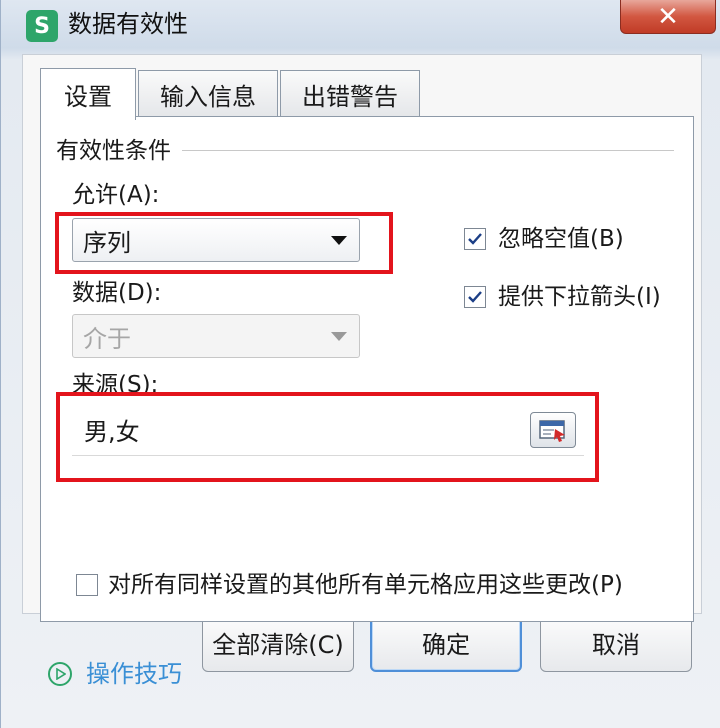 Image resolution: width=720 pixels, height=728 pixels. I want to click on tab-input-message: 输入信息, so click(208, 94).